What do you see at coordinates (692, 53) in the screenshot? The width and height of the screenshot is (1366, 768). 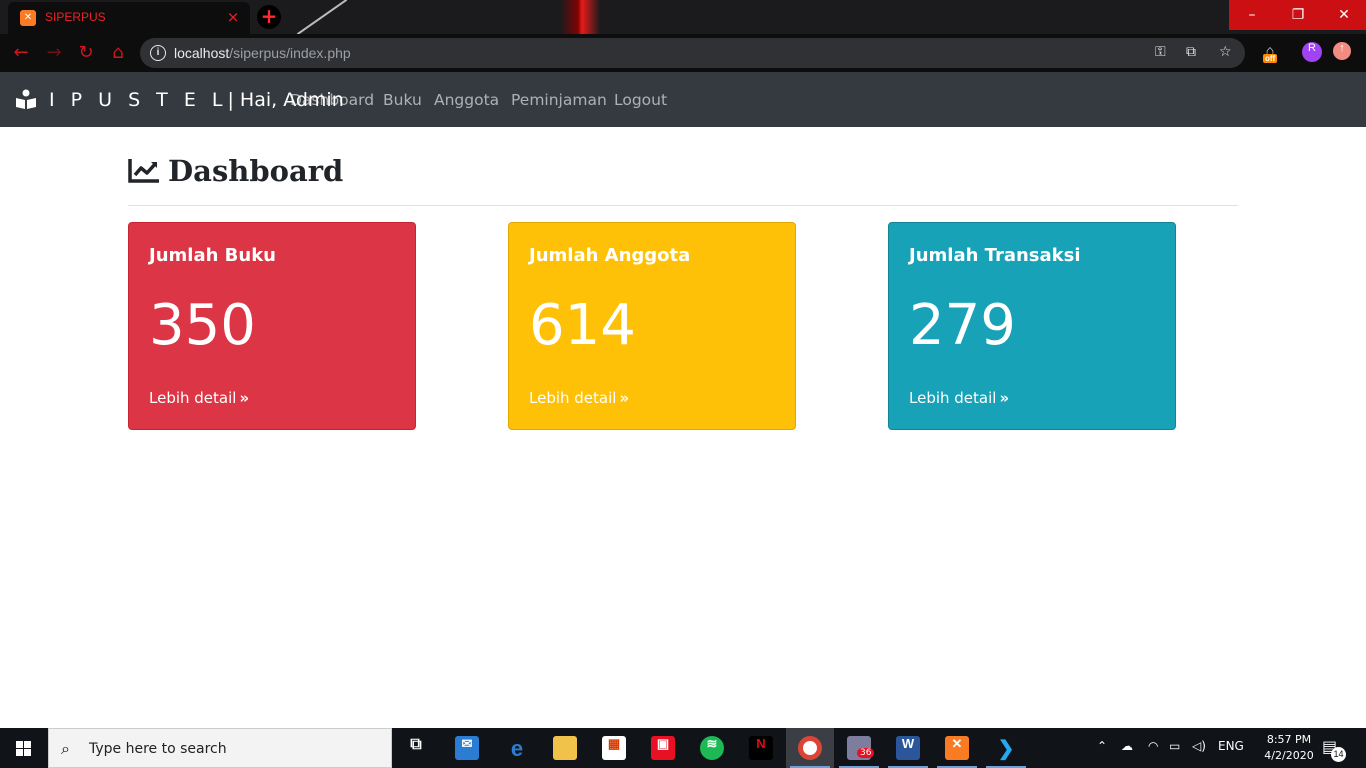 I see `address-bar: i localhost/siperpus/index.php ⚿ ⧉ ☆` at bounding box center [692, 53].